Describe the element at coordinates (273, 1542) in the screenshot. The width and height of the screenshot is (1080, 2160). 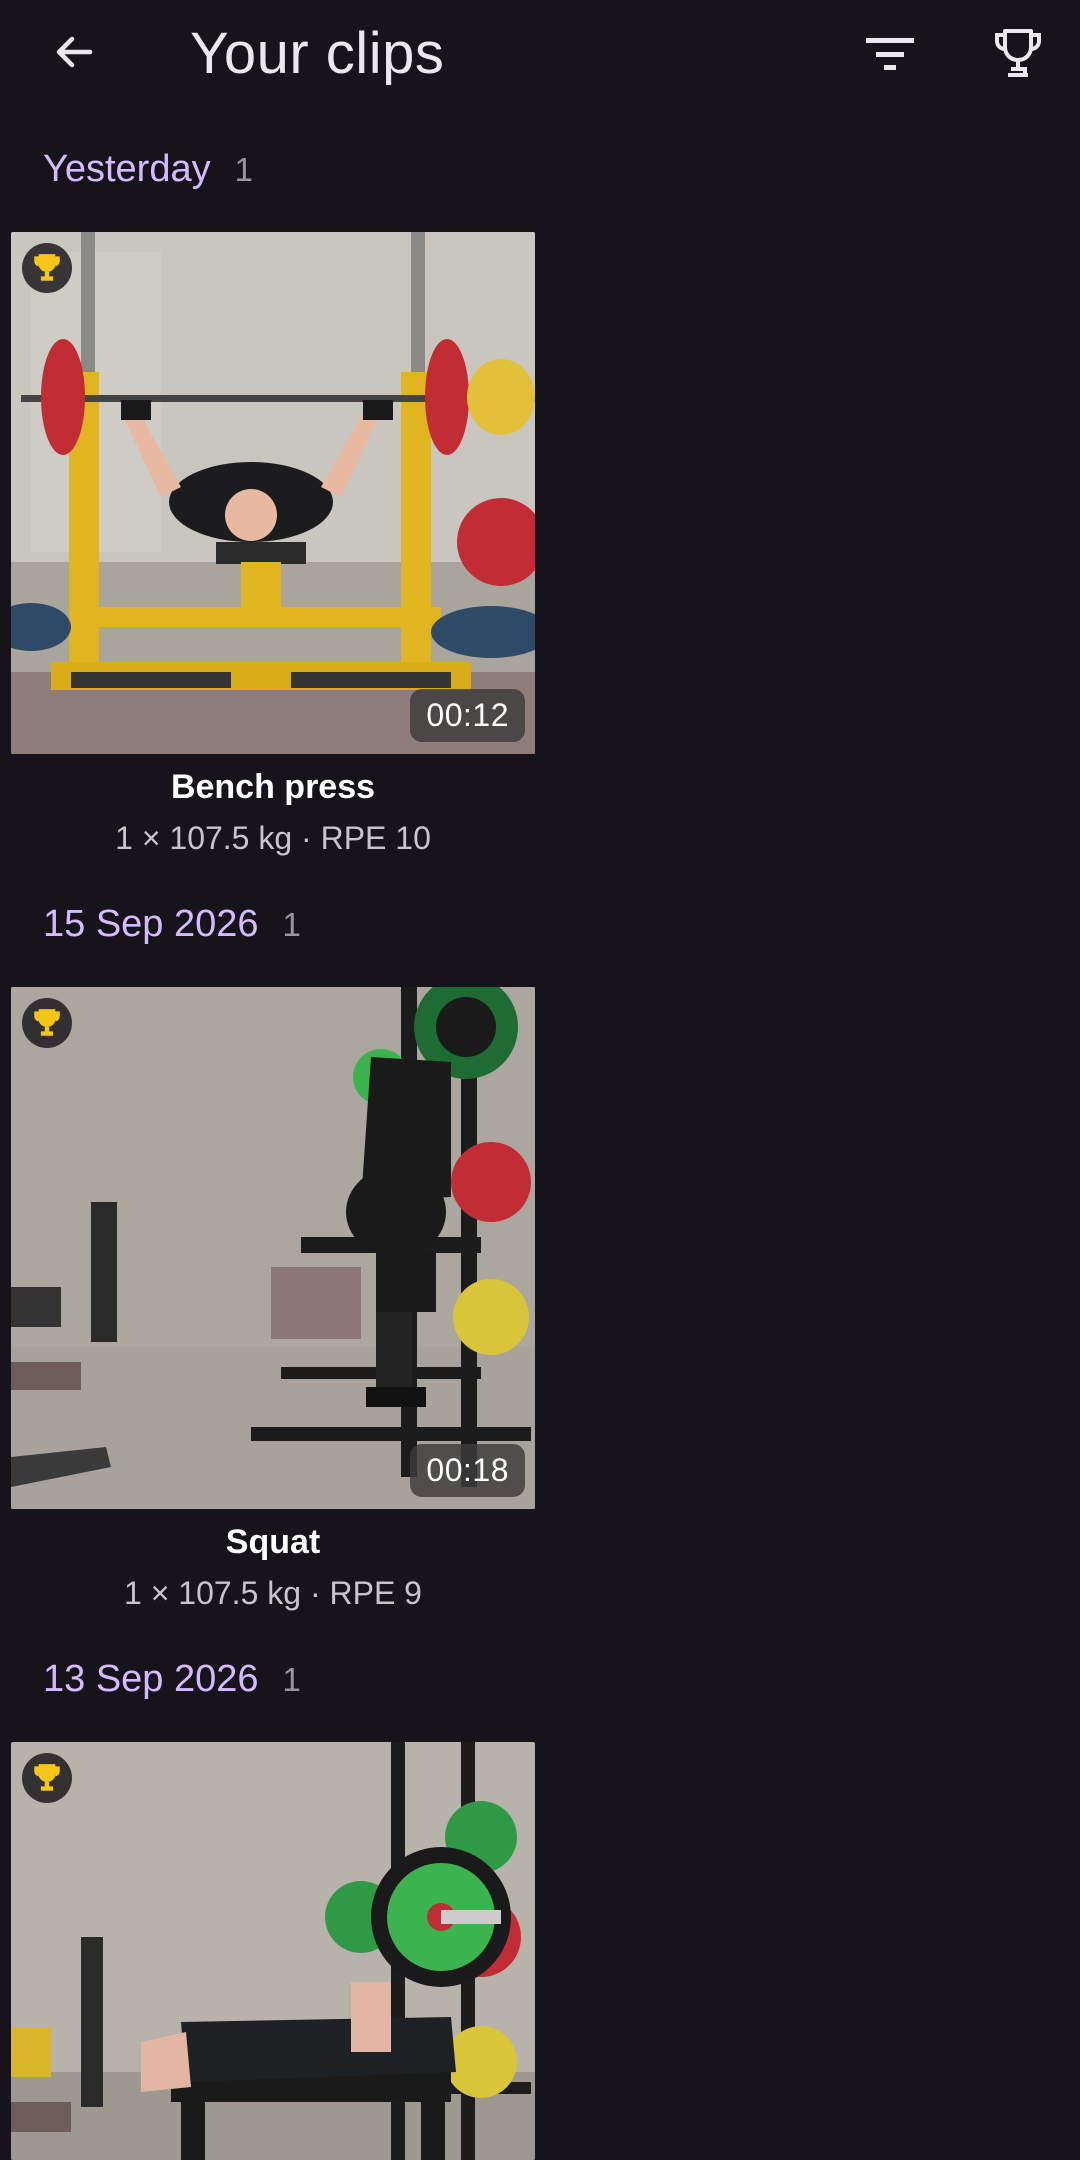
I see `clip-title: Squat` at that location.